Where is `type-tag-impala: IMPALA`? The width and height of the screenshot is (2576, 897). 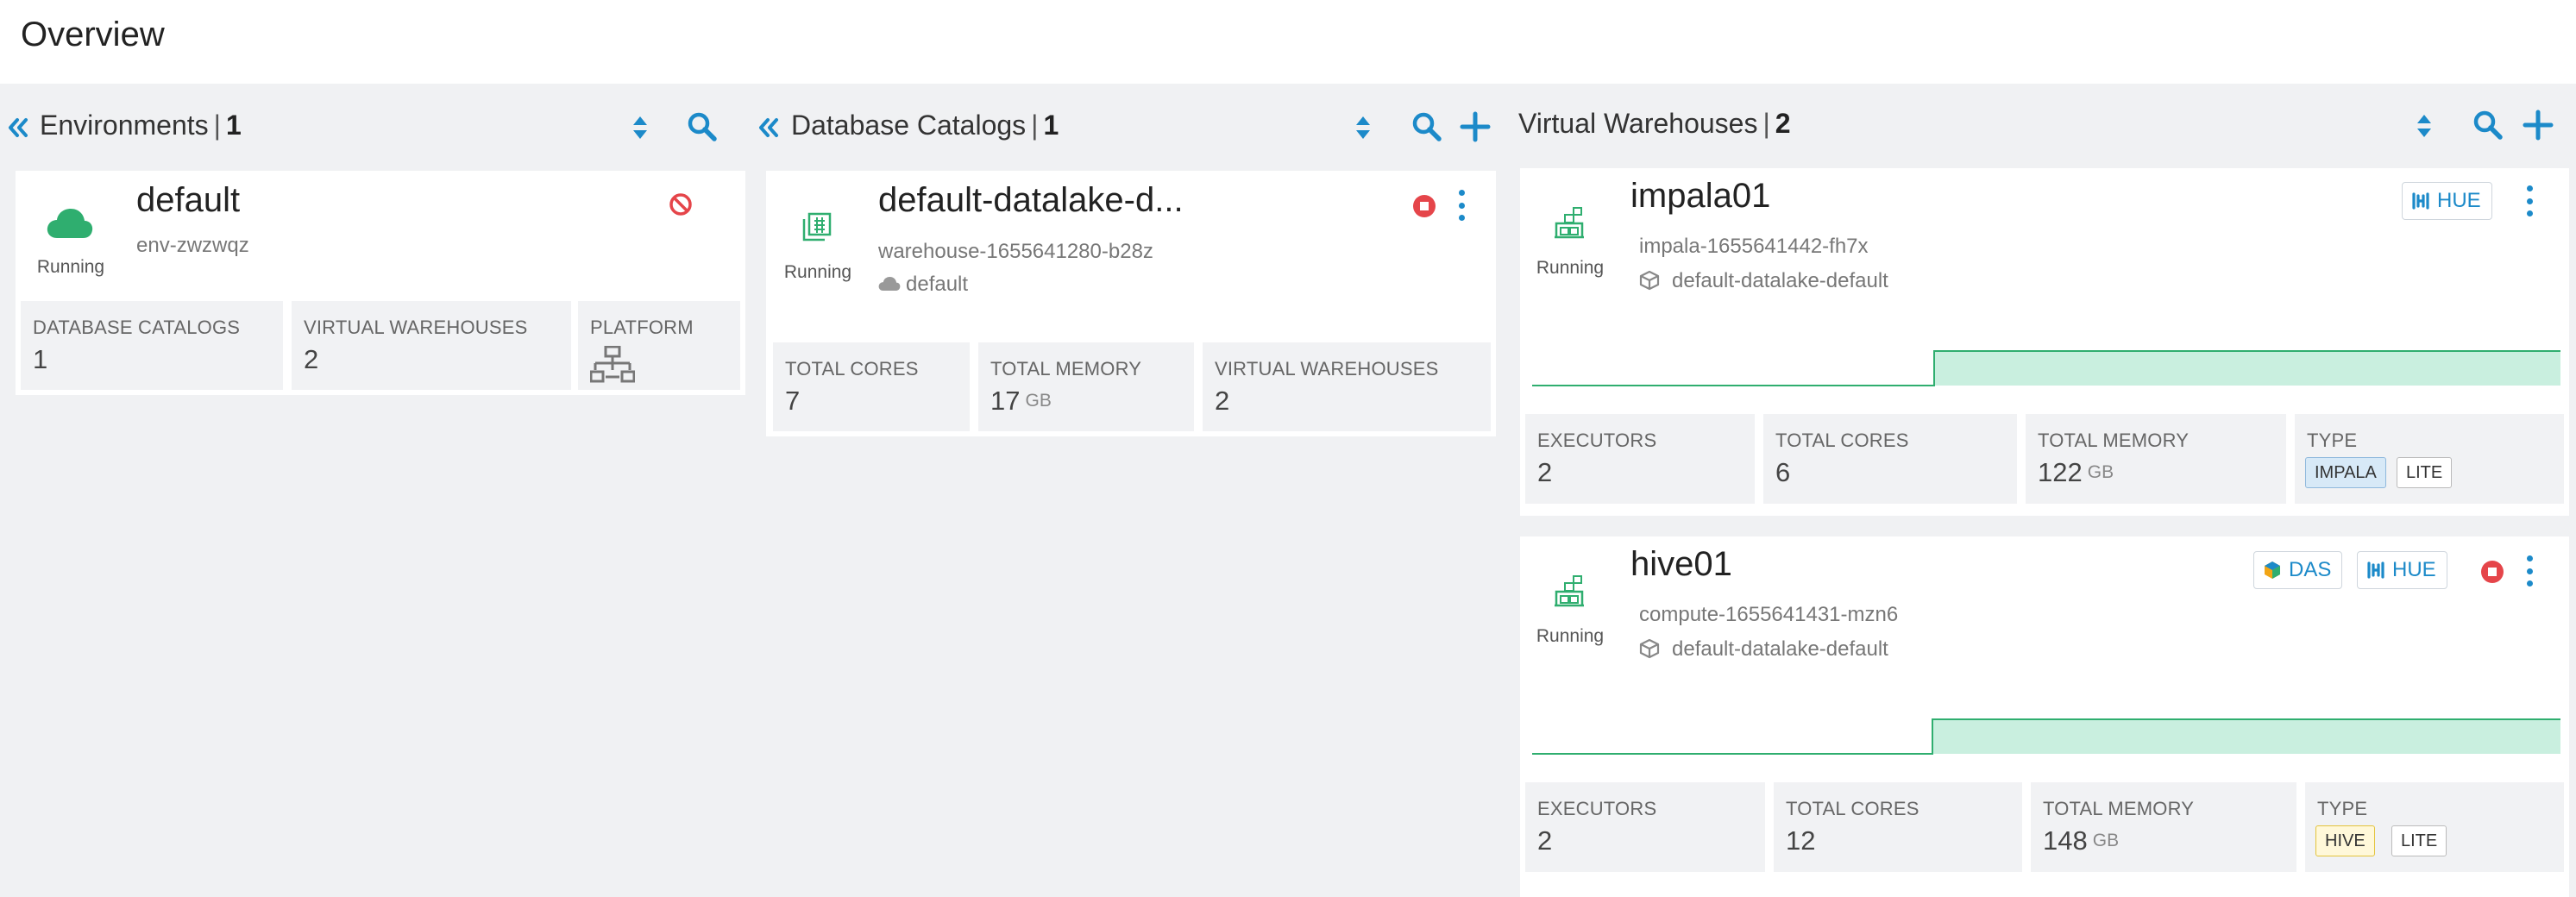
type-tag-impala: IMPALA is located at coordinates (2345, 473).